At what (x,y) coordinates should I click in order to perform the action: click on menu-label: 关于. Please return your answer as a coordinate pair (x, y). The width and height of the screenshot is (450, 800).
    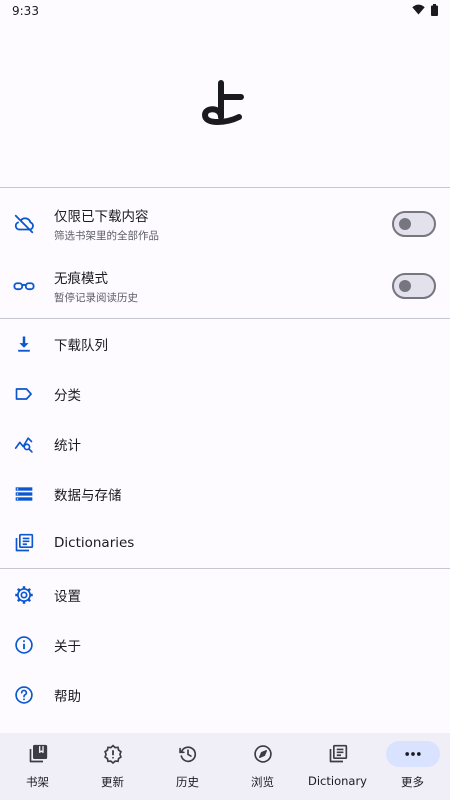
    Looking at the image, I should click on (67, 647).